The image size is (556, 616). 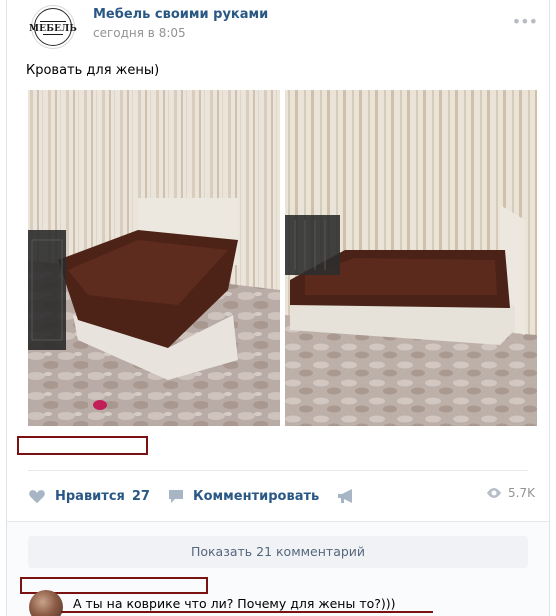 I want to click on divider, so click(x=278, y=470).